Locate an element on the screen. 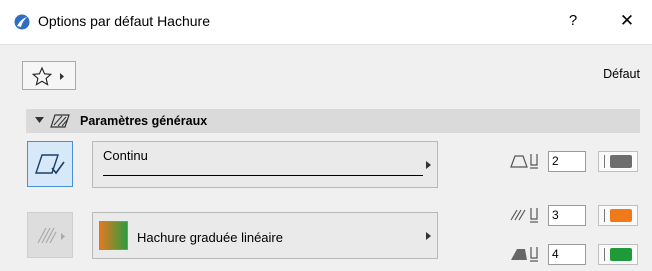 This screenshot has height=271, width=652. line-type-dropdown: Continu is located at coordinates (265, 164).